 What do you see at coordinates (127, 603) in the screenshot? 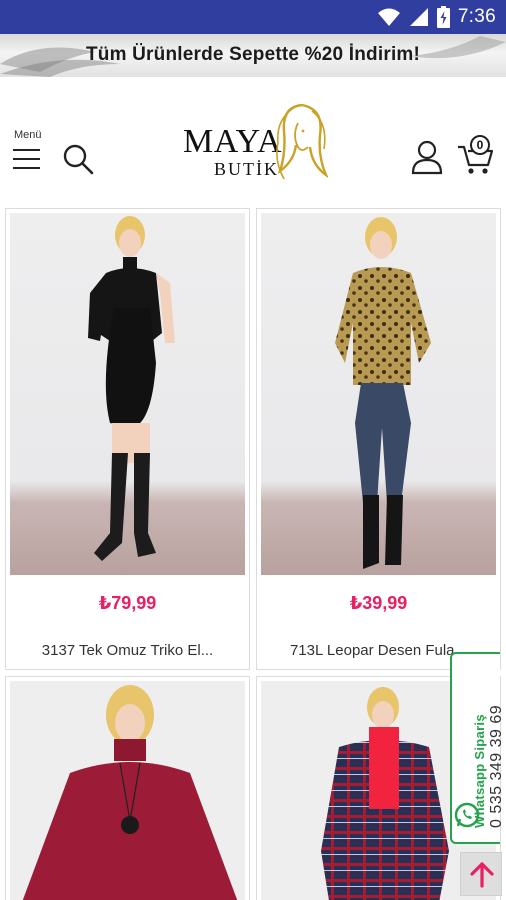
I see `product-price: ₺79,99` at bounding box center [127, 603].